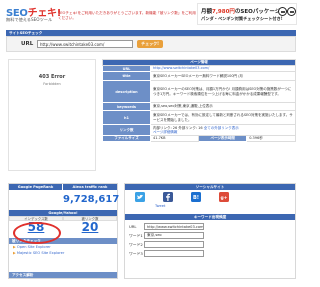 The width and height of the screenshot is (320, 287). I want to click on google-plus-icon: g+, so click(224, 197).